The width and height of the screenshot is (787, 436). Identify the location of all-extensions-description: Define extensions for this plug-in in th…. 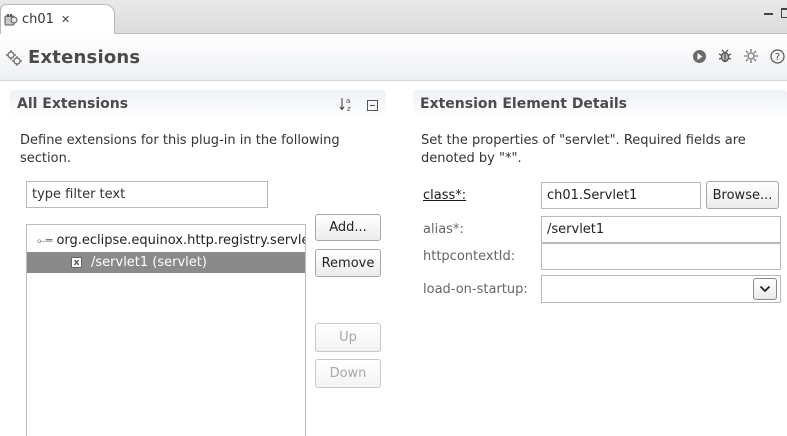
(180, 149).